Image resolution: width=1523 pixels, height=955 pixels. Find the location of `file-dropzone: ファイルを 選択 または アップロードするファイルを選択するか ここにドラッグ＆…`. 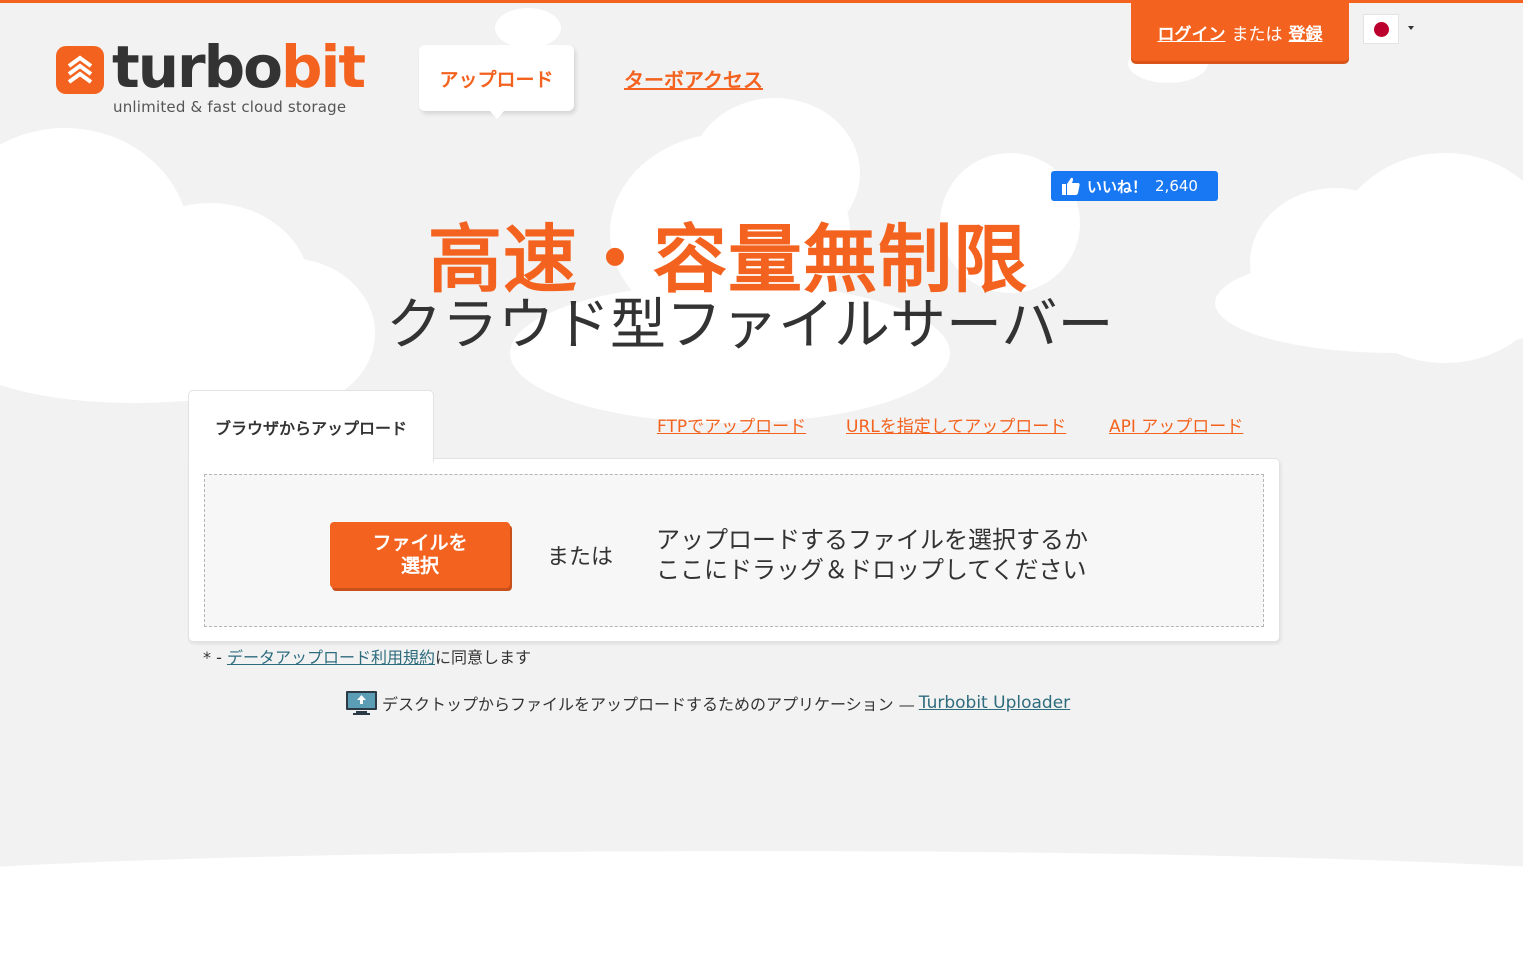

file-dropzone: ファイルを 選択 または アップロードするファイルを選択するか ここにドラッグ＆… is located at coordinates (734, 550).